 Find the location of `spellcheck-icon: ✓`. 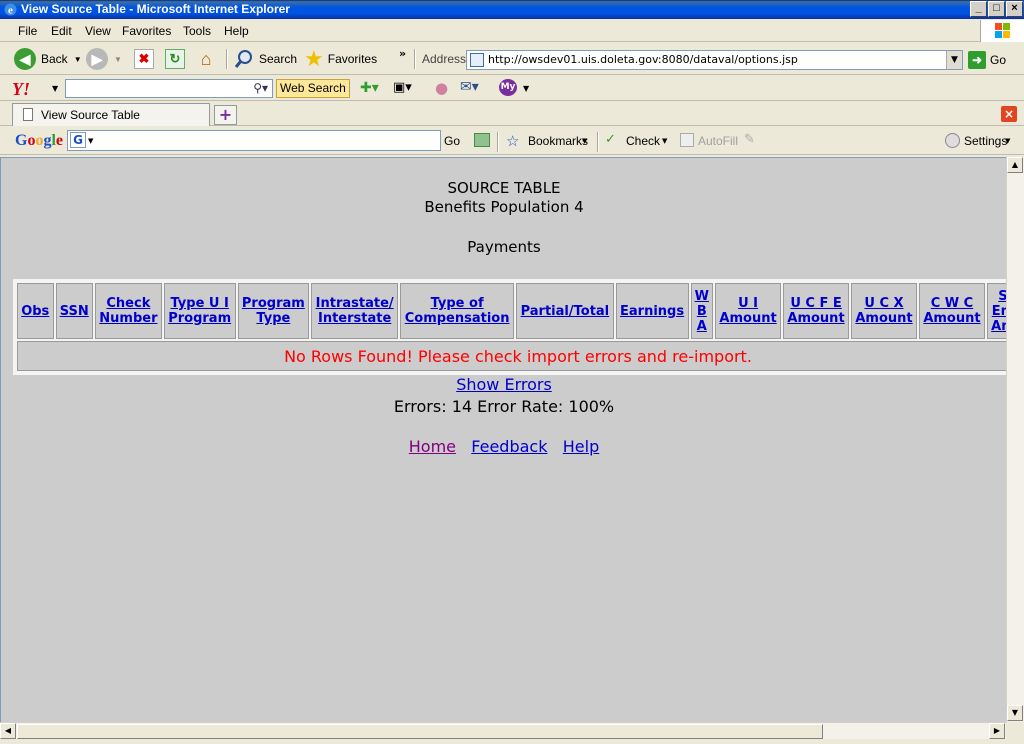

spellcheck-icon: ✓ is located at coordinates (610, 139).